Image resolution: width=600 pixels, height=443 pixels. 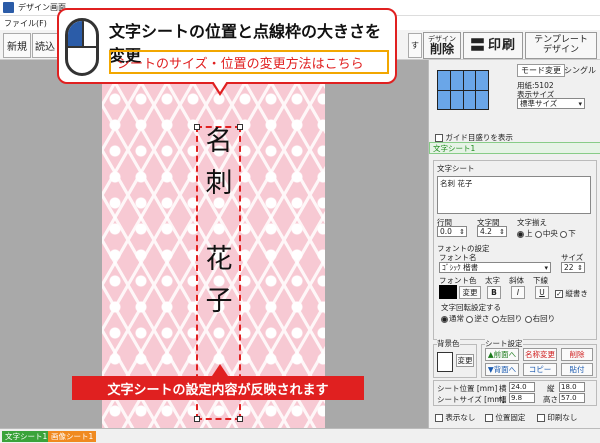 I want to click on noprint-label: 印刷なし, so click(x=562, y=417).